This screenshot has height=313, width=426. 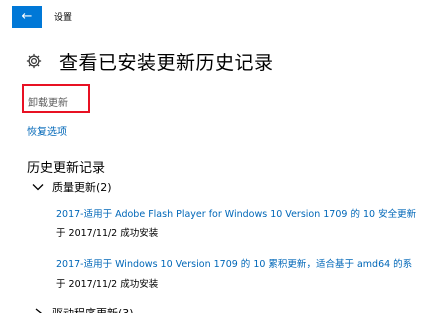 I want to click on chevron-right-icon, so click(x=39, y=310).